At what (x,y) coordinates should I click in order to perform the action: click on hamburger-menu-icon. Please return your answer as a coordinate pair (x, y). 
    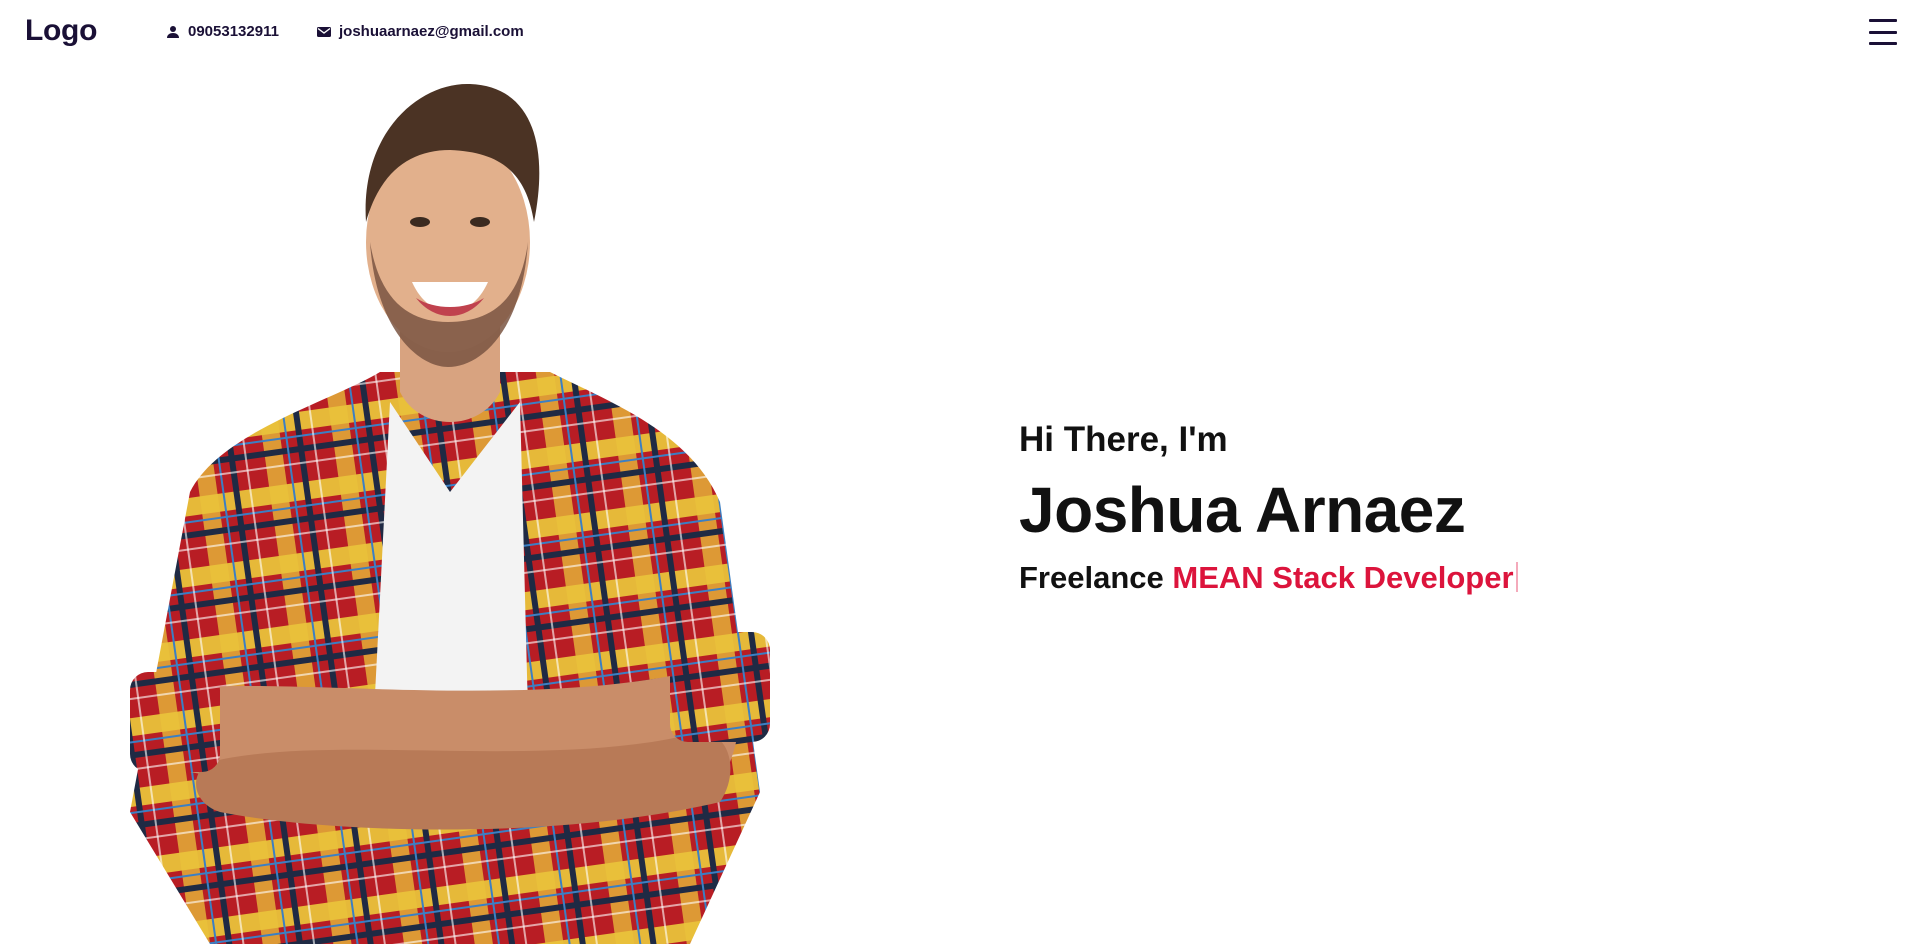
    Looking at the image, I should click on (1883, 32).